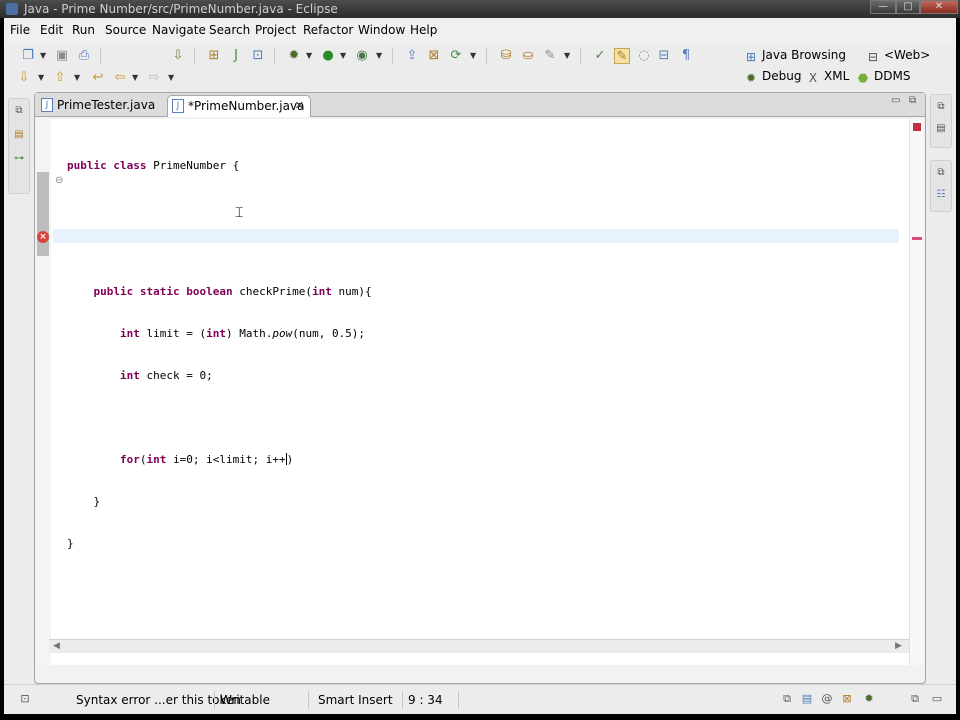 The height and width of the screenshot is (720, 960). Describe the element at coordinates (917, 238) in the screenshot. I see `overview-error-mark` at that location.